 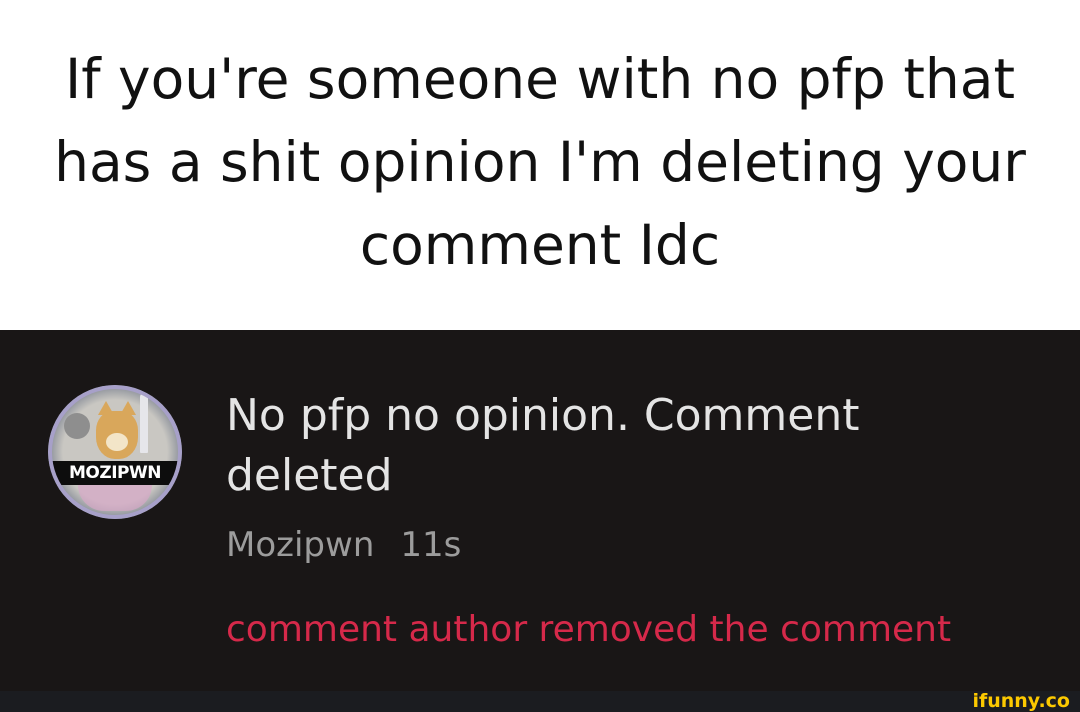 I want to click on removed-notice: comment author removed the comment, so click(x=589, y=629).